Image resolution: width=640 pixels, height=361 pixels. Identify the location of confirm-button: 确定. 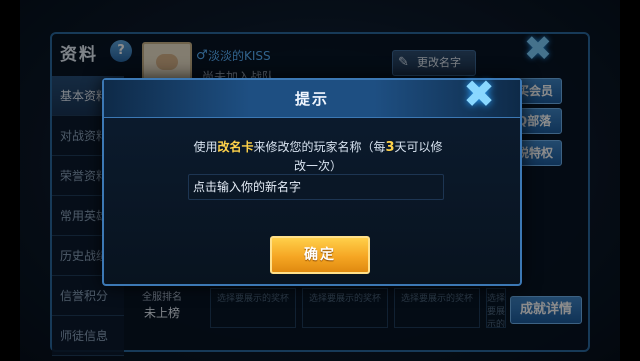
(320, 255).